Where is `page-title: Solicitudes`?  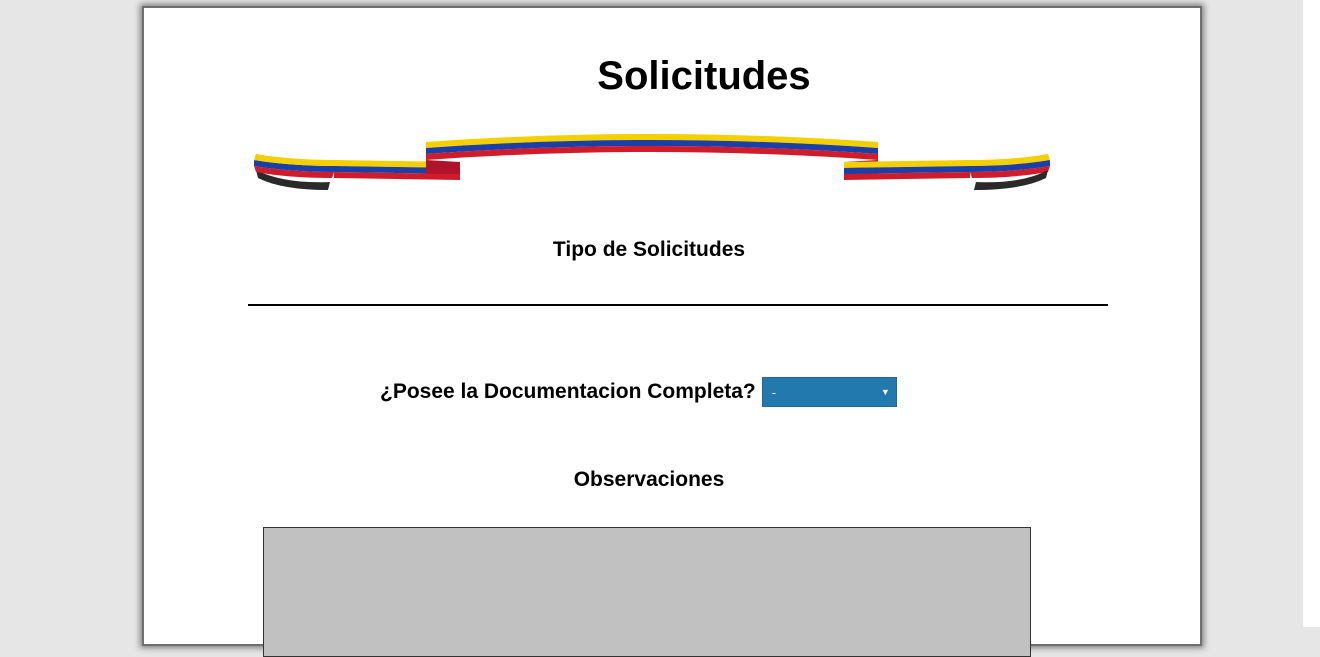
page-title: Solicitudes is located at coordinates (704, 76).